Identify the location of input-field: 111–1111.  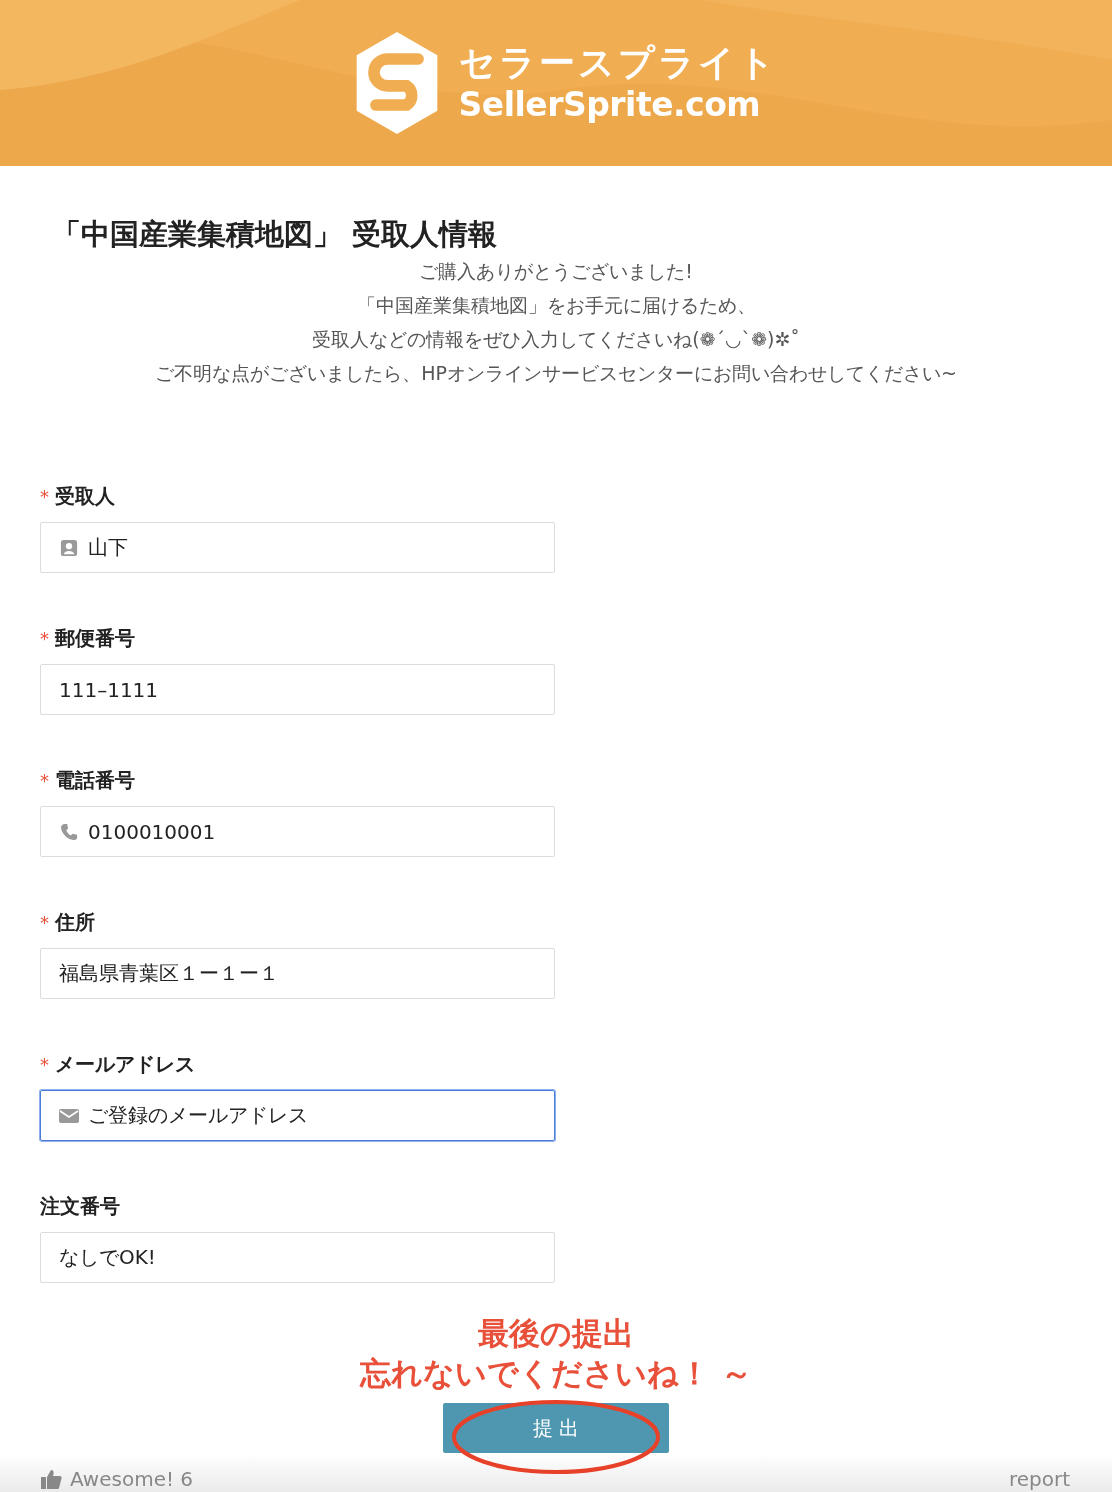
(297, 689).